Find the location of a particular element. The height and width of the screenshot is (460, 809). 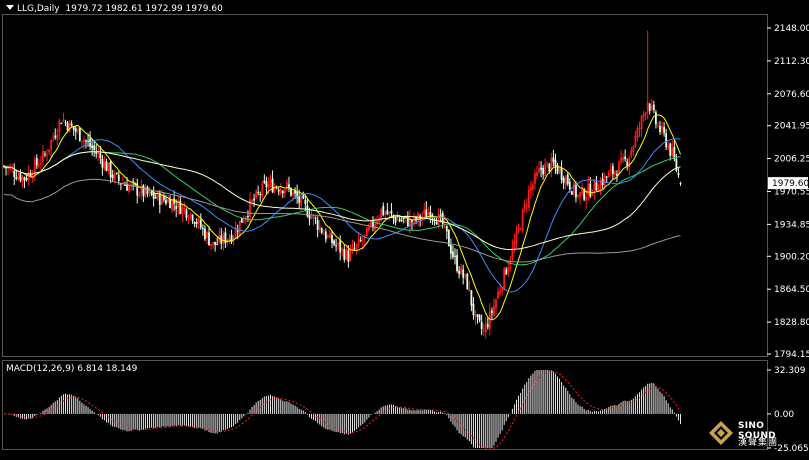

macd-signal-line is located at coordinates (342, 410).